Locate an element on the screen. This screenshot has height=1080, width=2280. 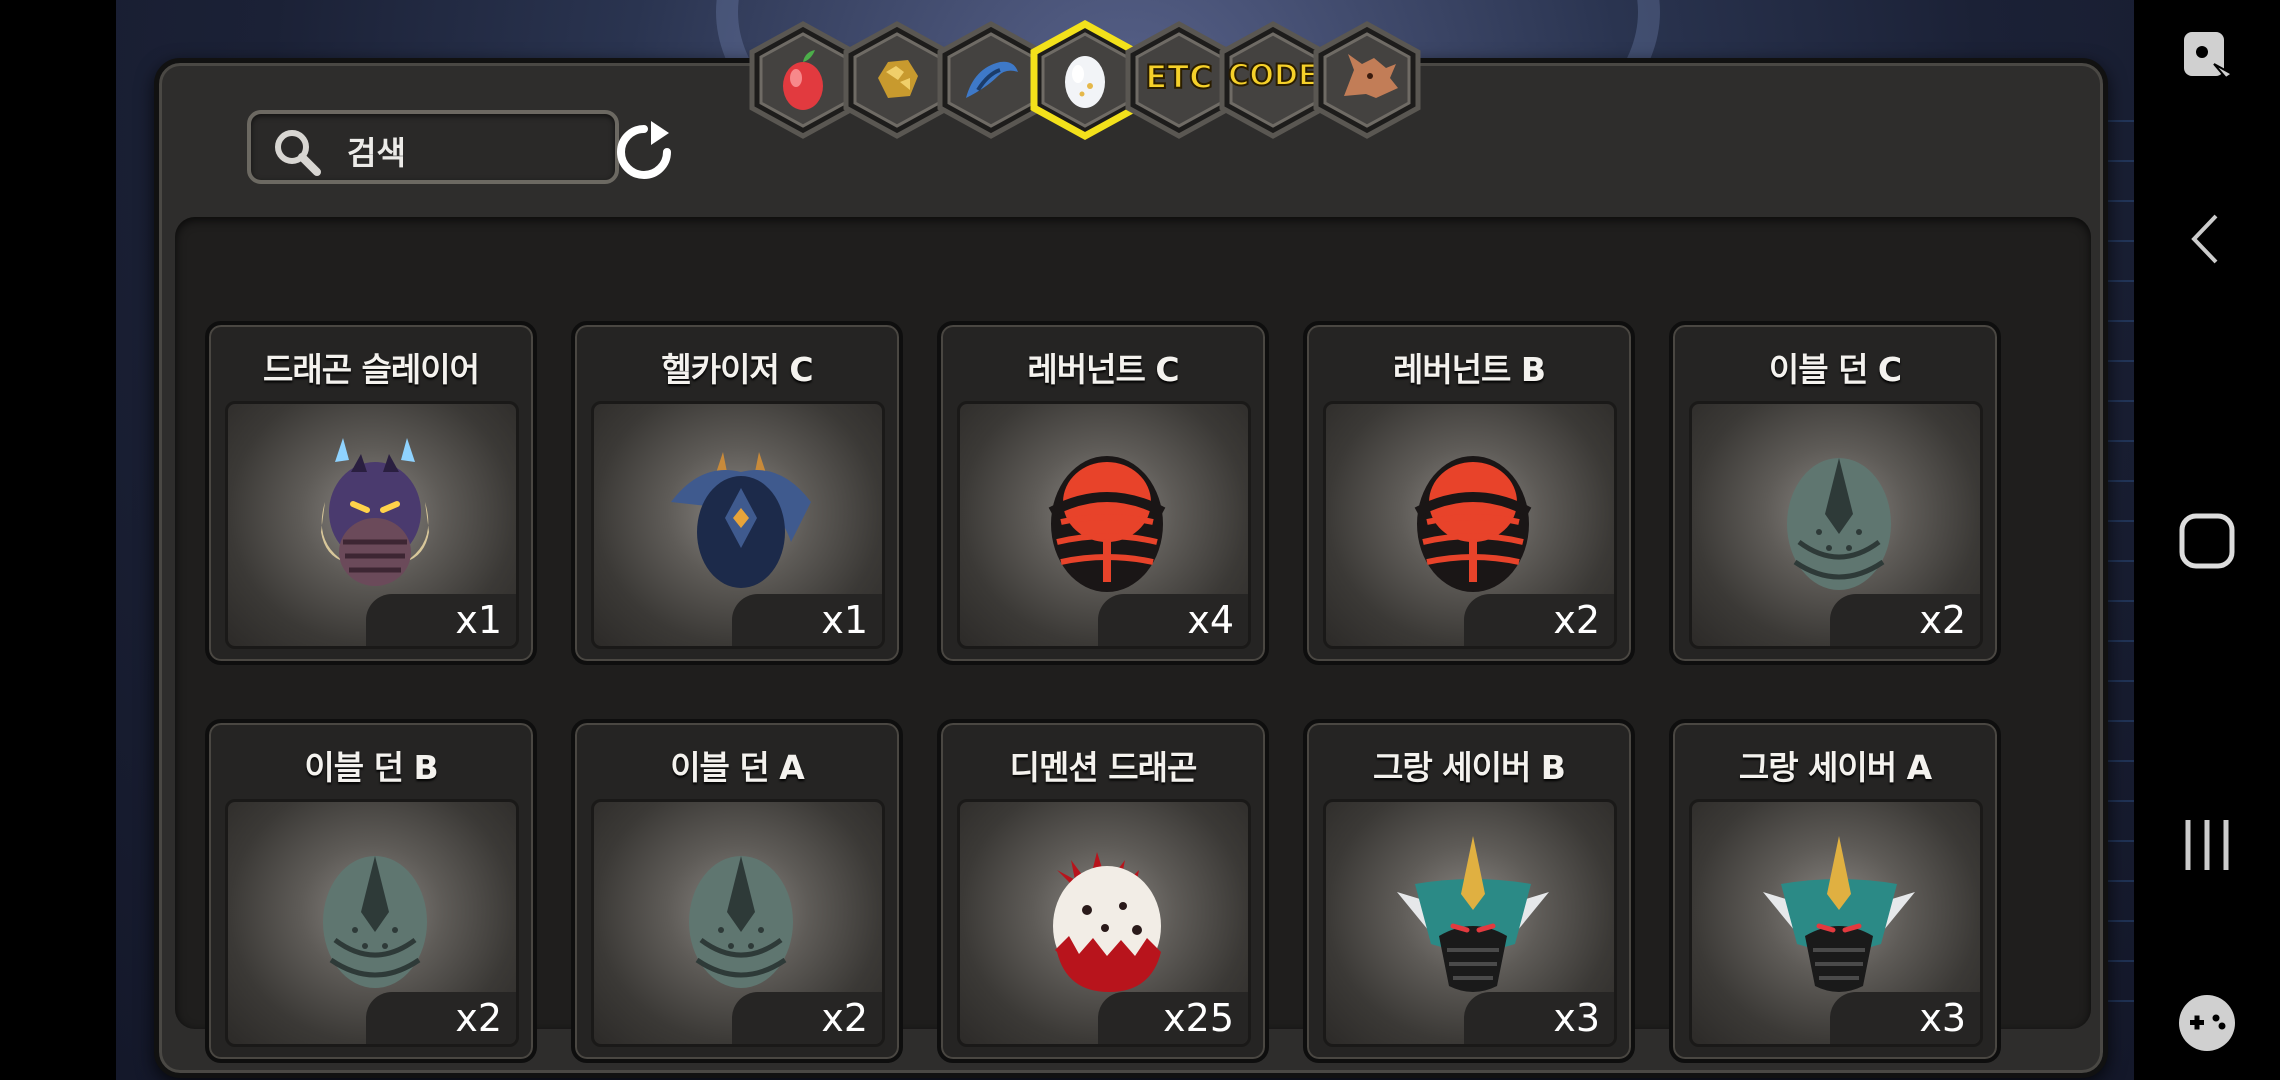
search-input: 검색 is located at coordinates (376, 151).